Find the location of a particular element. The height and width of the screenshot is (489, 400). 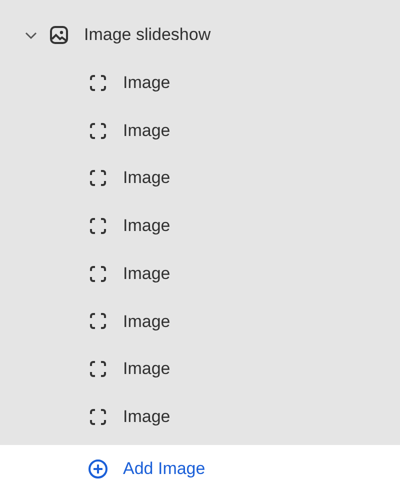

section-title: Image slideshow is located at coordinates (147, 35).